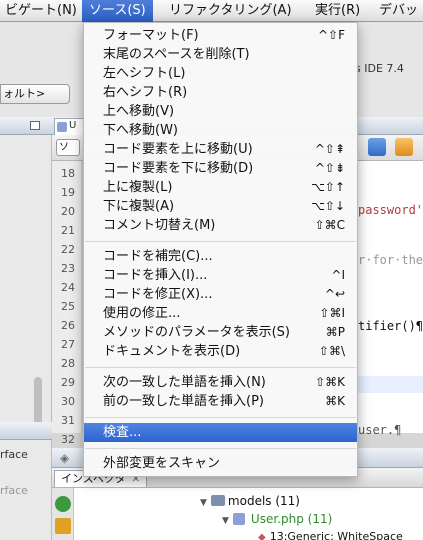 This screenshot has width=423, height=540. Describe the element at coordinates (68, 230) in the screenshot. I see `line-number: 21` at that location.